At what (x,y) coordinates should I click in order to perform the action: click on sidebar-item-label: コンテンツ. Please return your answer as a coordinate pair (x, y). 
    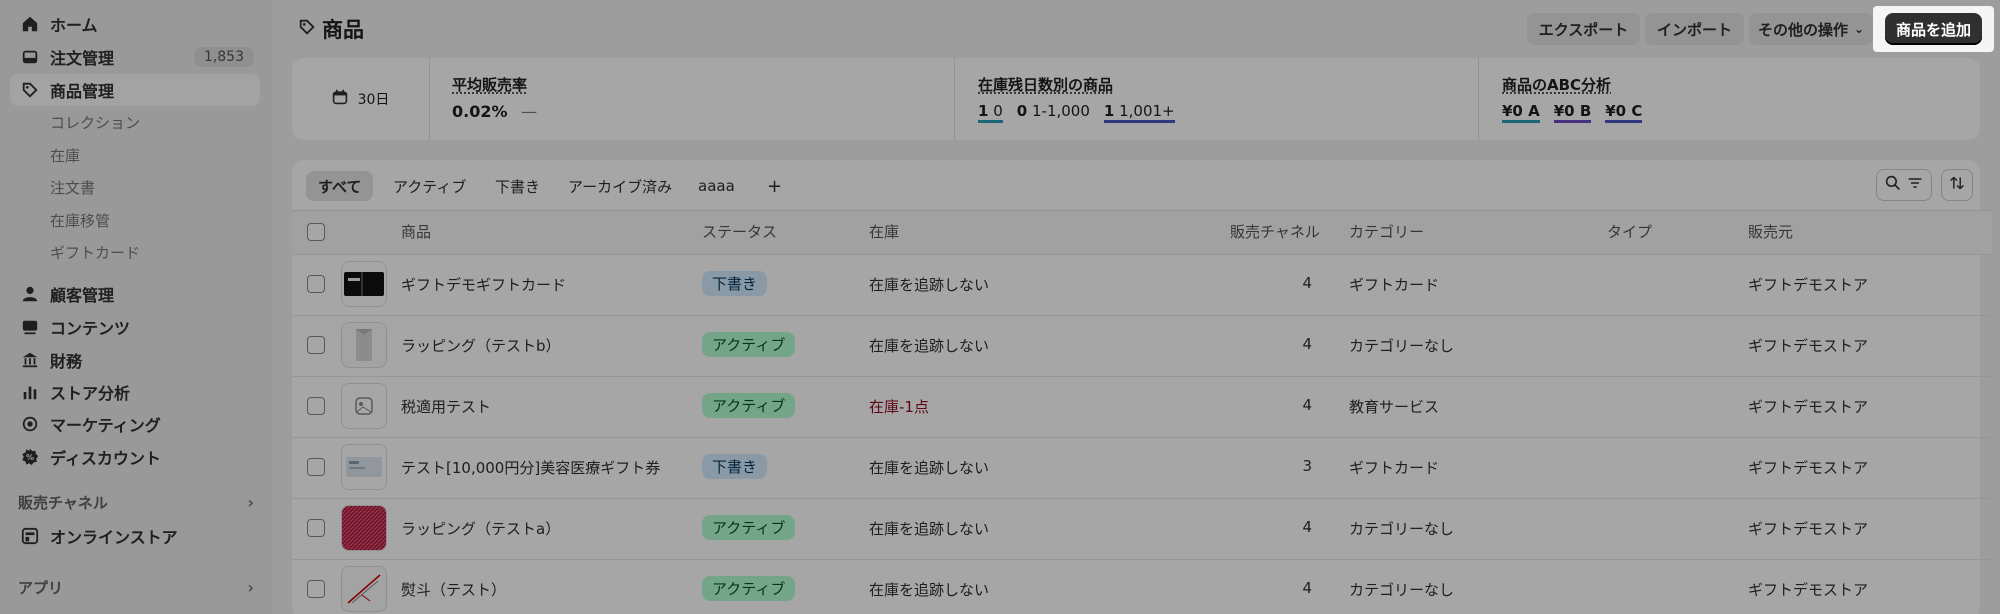
    Looking at the image, I should click on (90, 328).